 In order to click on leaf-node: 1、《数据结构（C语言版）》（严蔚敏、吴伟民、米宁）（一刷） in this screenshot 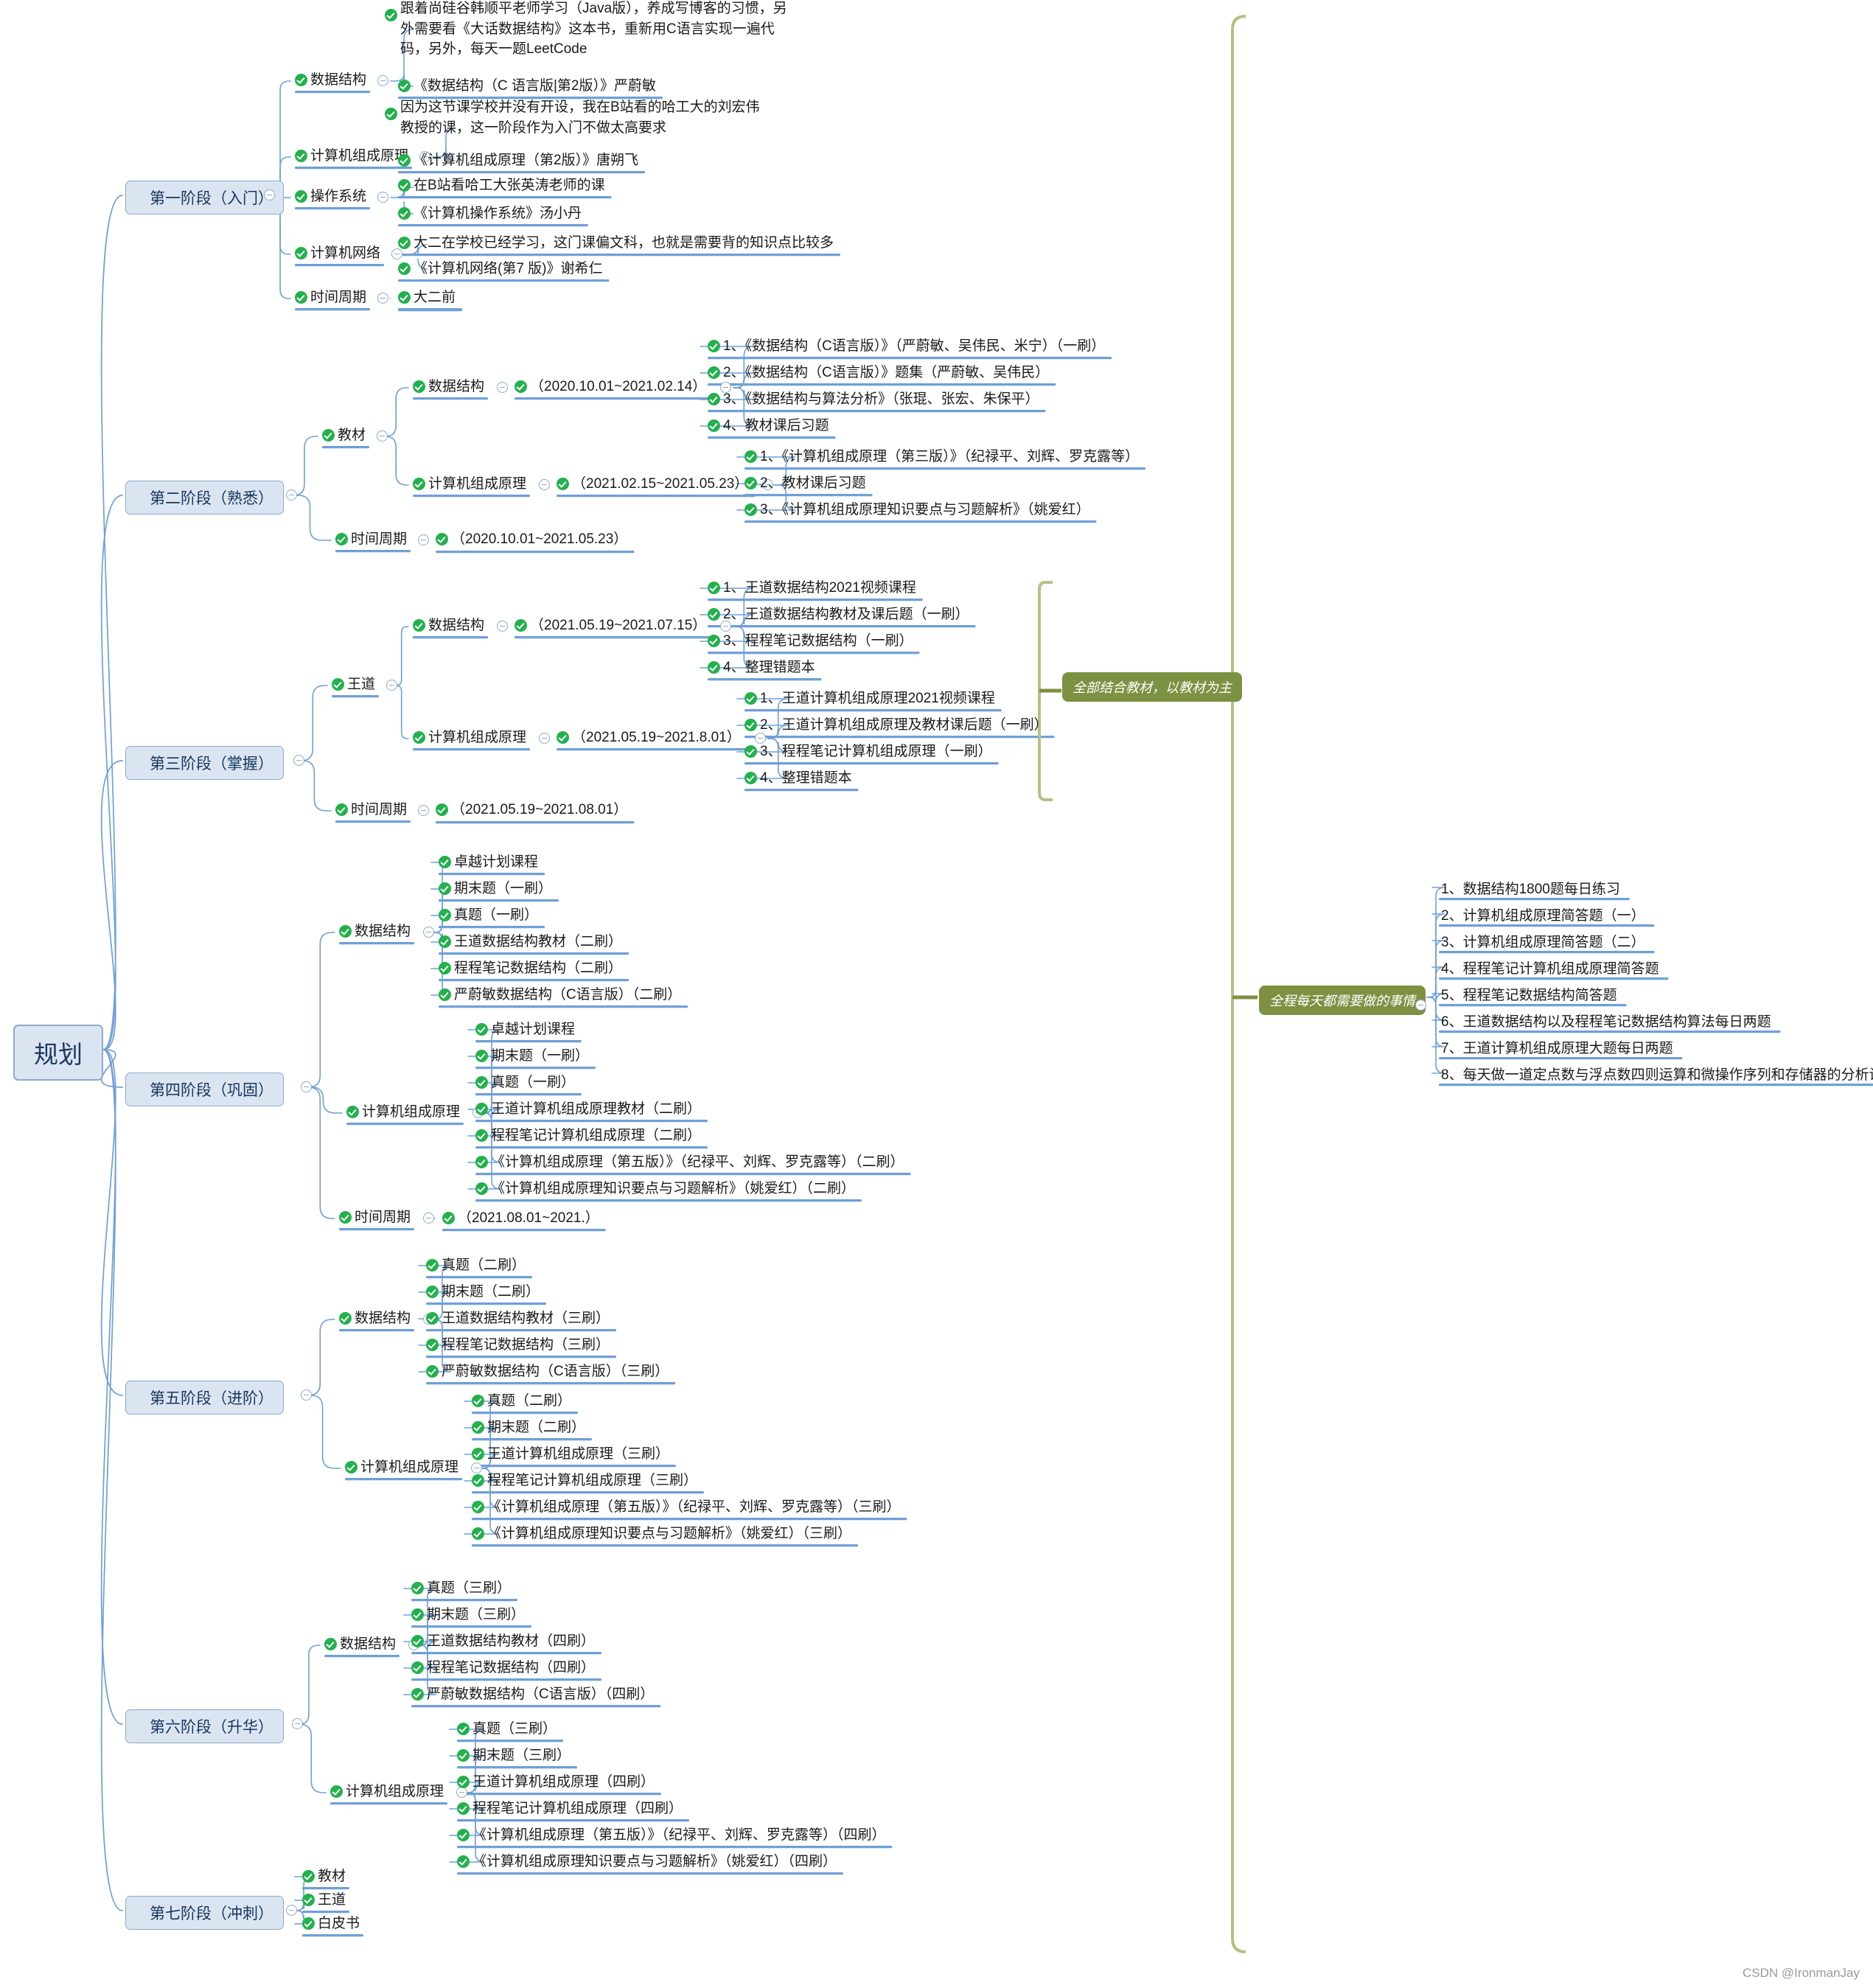, I will do `click(906, 346)`.